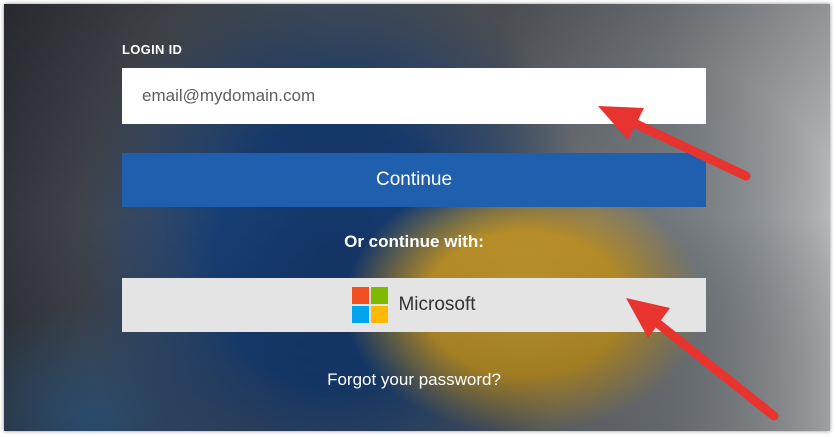  What do you see at coordinates (152, 49) in the screenshot?
I see `login-id-label: LOGIN ID` at bounding box center [152, 49].